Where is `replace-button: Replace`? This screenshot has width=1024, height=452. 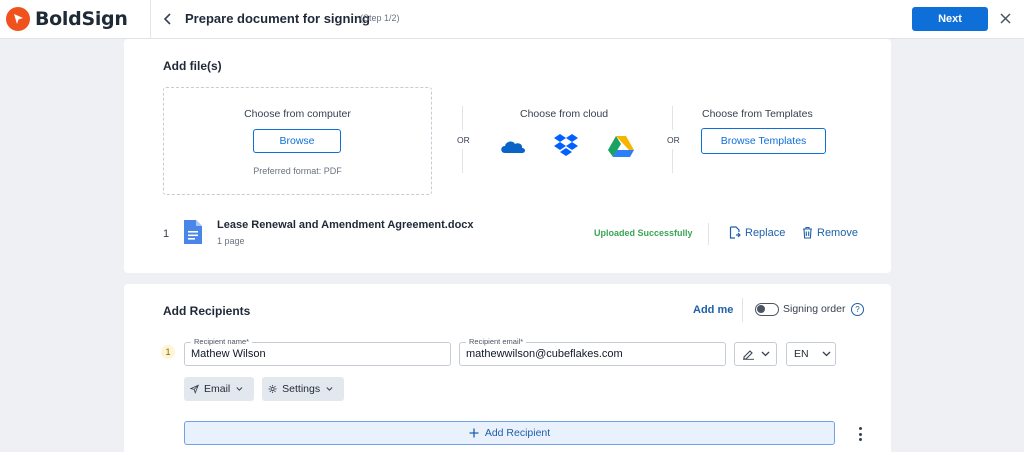 replace-button: Replace is located at coordinates (757, 232).